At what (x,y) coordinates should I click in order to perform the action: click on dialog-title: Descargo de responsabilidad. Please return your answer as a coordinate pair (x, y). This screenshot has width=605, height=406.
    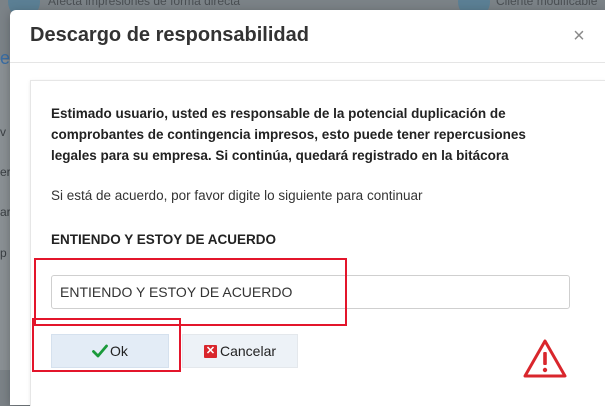
    Looking at the image, I should click on (169, 35).